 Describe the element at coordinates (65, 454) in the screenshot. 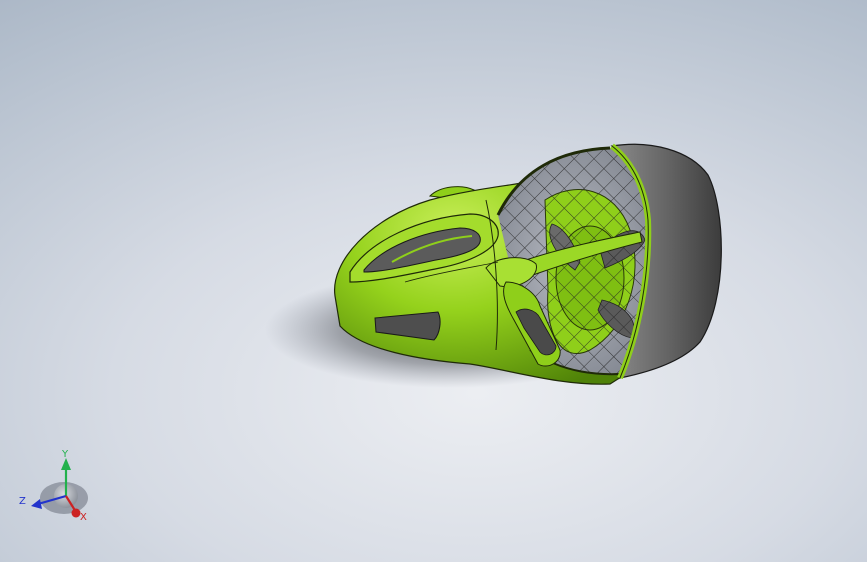

I see `y-axis-label: Y` at that location.